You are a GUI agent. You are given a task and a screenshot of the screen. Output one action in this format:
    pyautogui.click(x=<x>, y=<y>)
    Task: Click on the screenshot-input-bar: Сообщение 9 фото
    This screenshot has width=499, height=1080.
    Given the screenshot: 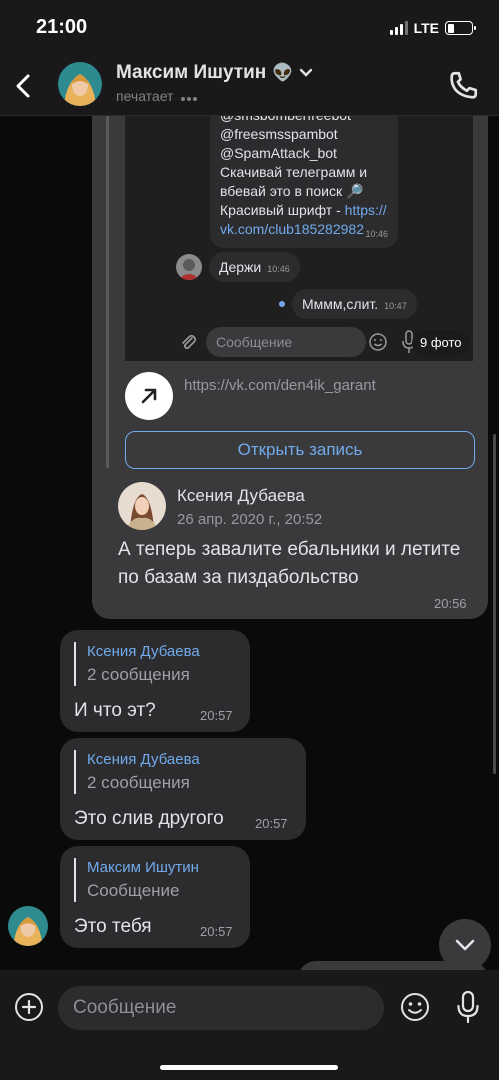 What is the action you would take?
    pyautogui.click(x=320, y=342)
    